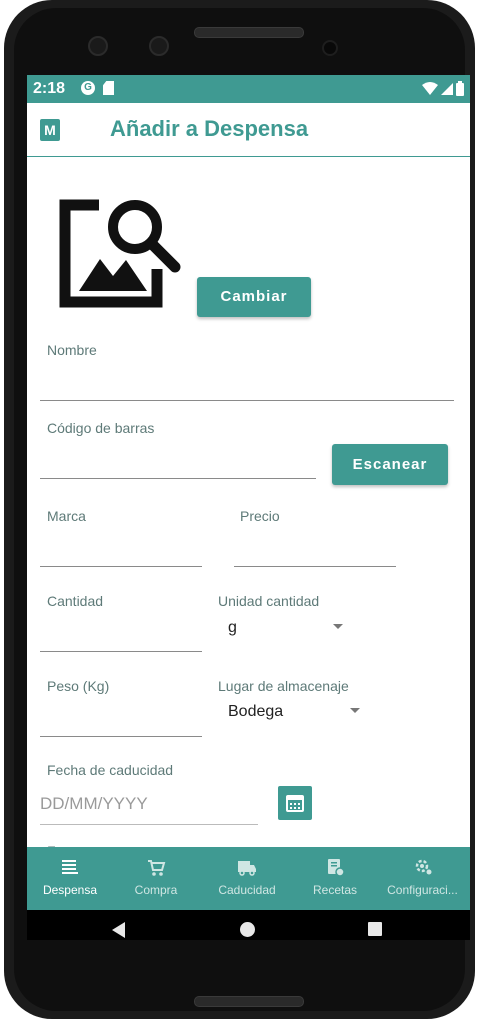 This screenshot has width=479, height=1019. I want to click on nav-label: Compra, so click(156, 890).